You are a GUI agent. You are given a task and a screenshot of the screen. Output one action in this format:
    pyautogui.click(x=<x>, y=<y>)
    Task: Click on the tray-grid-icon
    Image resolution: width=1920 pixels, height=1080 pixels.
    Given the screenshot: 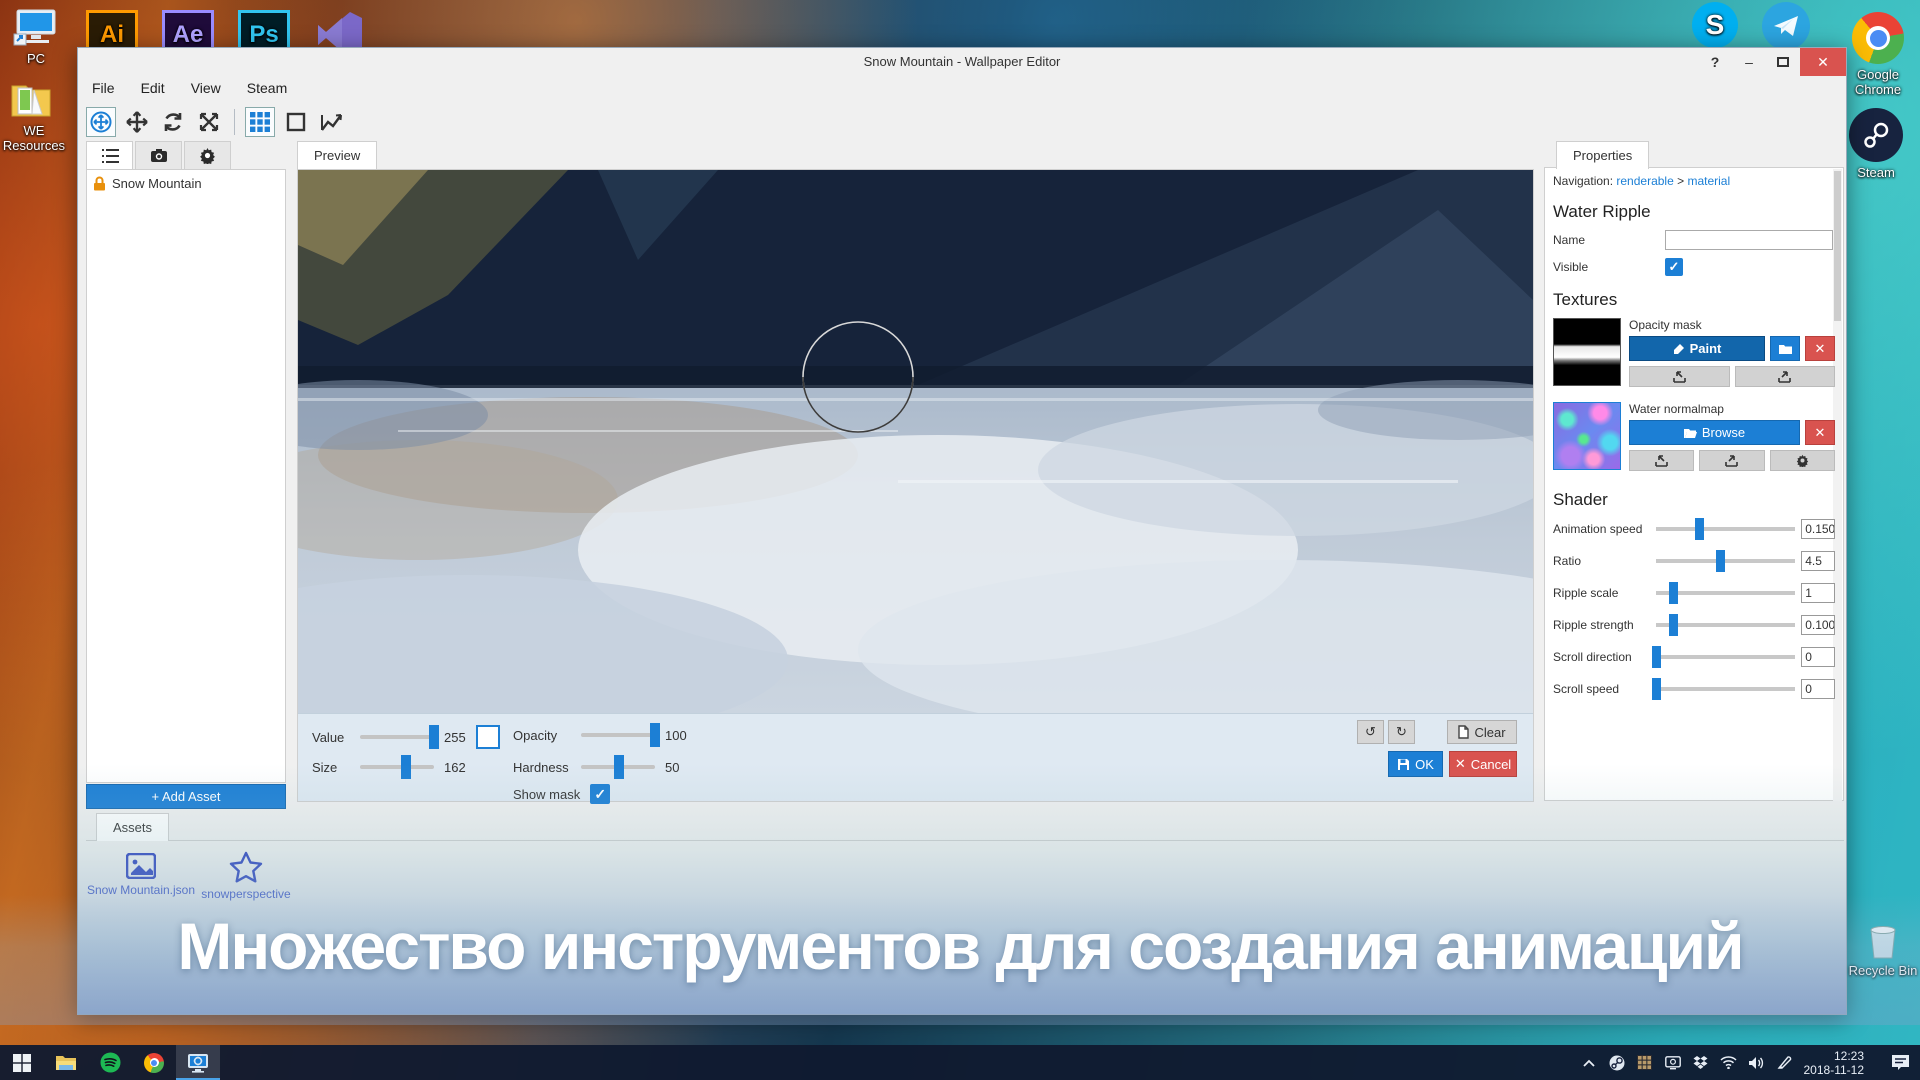 What is the action you would take?
    pyautogui.click(x=1645, y=1062)
    